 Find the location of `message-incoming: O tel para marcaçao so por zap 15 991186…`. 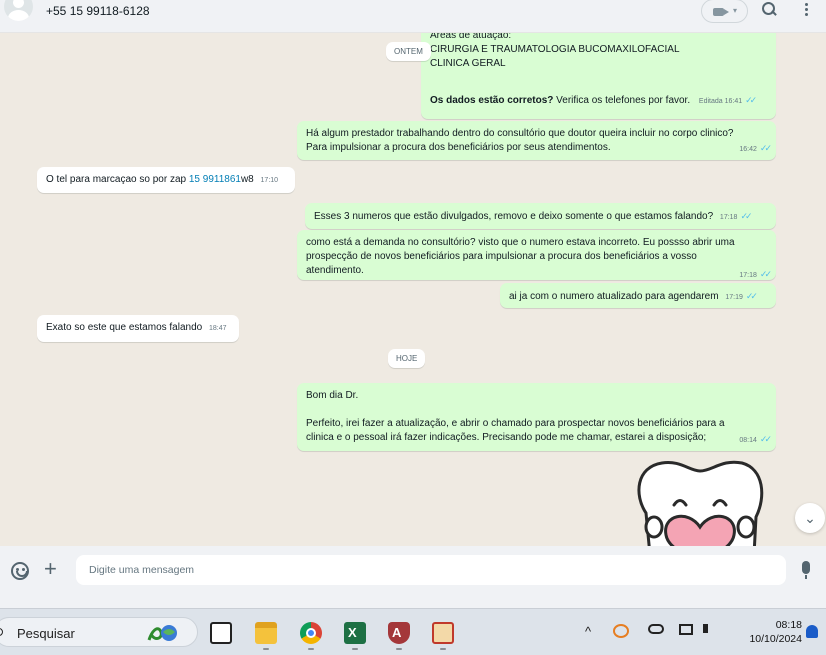

message-incoming: O tel para marcaçao so por zap 15 991186… is located at coordinates (166, 180).